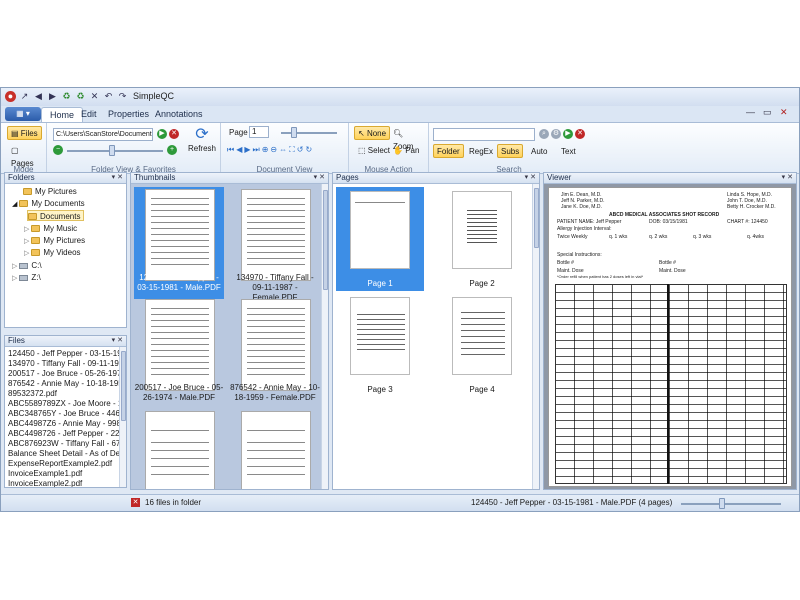 The height and width of the screenshot is (600, 800). I want to click on recycle-icon: ♻, so click(66, 96).